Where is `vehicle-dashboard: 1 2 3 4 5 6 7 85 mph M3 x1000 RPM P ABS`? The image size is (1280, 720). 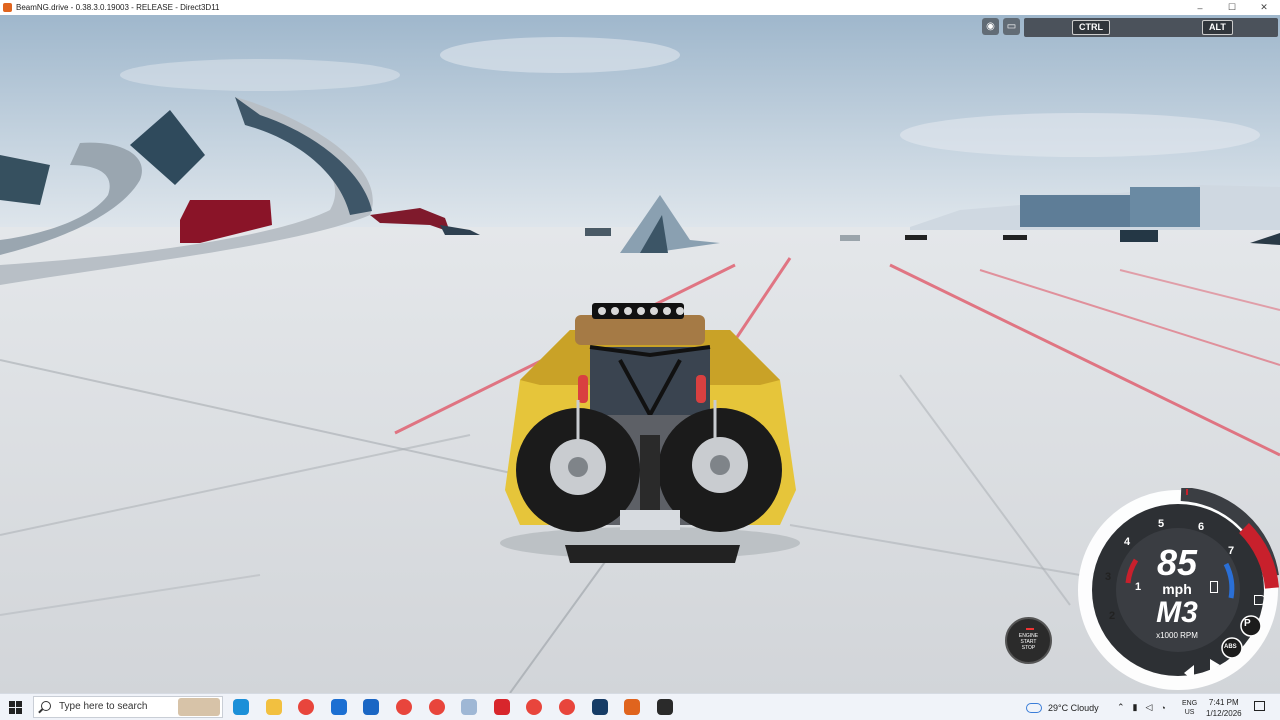 vehicle-dashboard: 1 2 3 4 5 6 7 85 mph M3 x1000 RPM P ABS is located at coordinates (1178, 589).